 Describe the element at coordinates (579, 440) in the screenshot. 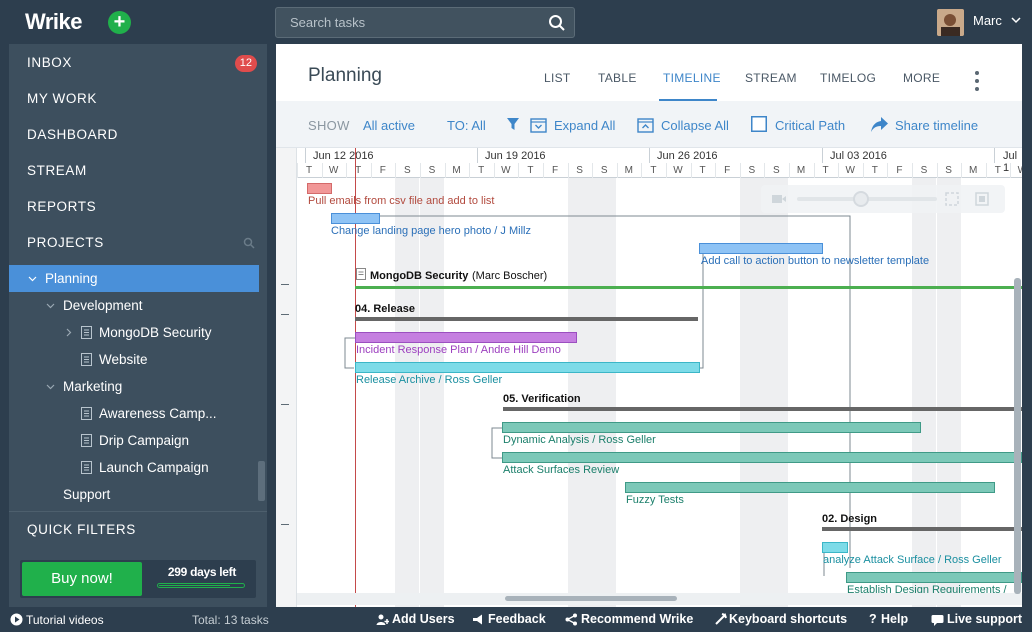

I see `task-label: Dynamic Analysis / Ross Geller` at that location.